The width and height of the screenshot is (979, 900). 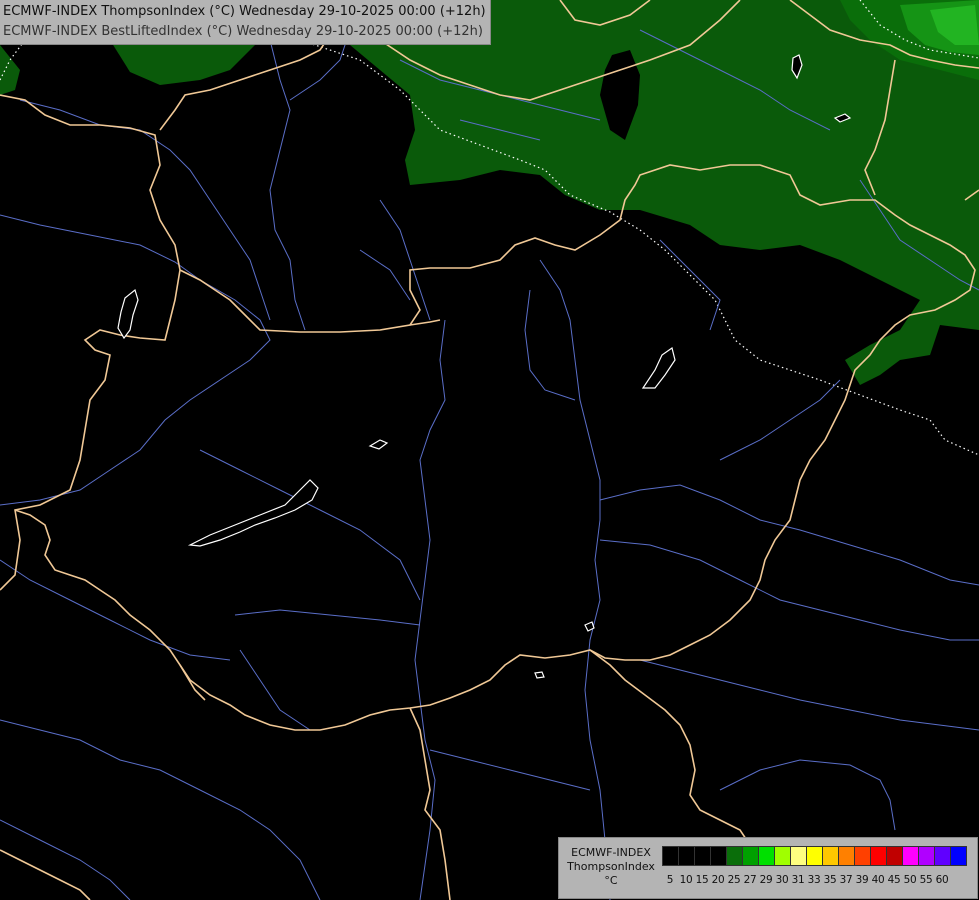 I want to click on legend-swatches, so click(x=814, y=856).